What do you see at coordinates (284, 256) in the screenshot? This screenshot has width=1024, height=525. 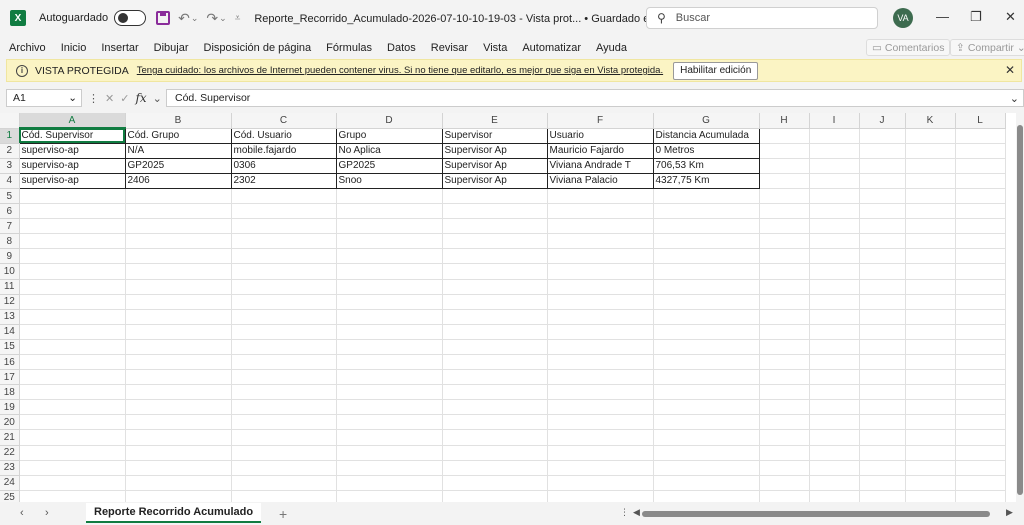 I see `cell-c9` at bounding box center [284, 256].